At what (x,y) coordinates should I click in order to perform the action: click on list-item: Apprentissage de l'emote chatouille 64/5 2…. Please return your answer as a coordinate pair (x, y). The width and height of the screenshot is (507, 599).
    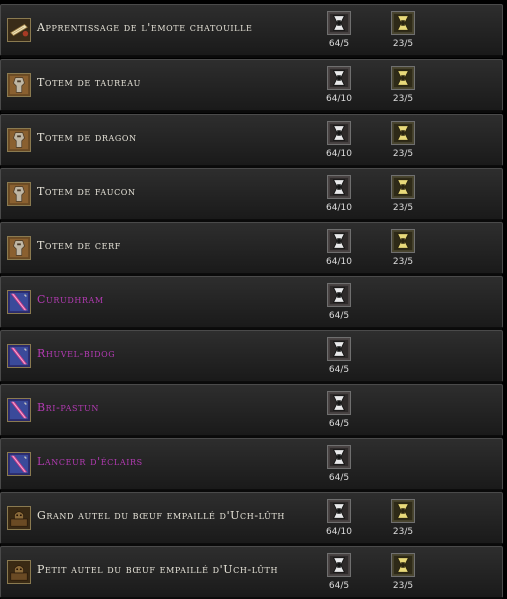
    Looking at the image, I should click on (251, 31).